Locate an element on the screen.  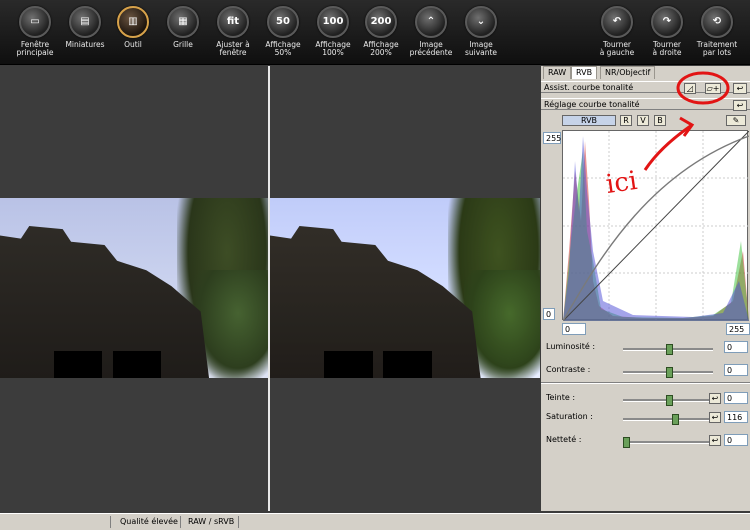
toolbar-miniatures-button: ▤ Miniatures is located at coordinates (85, 27).